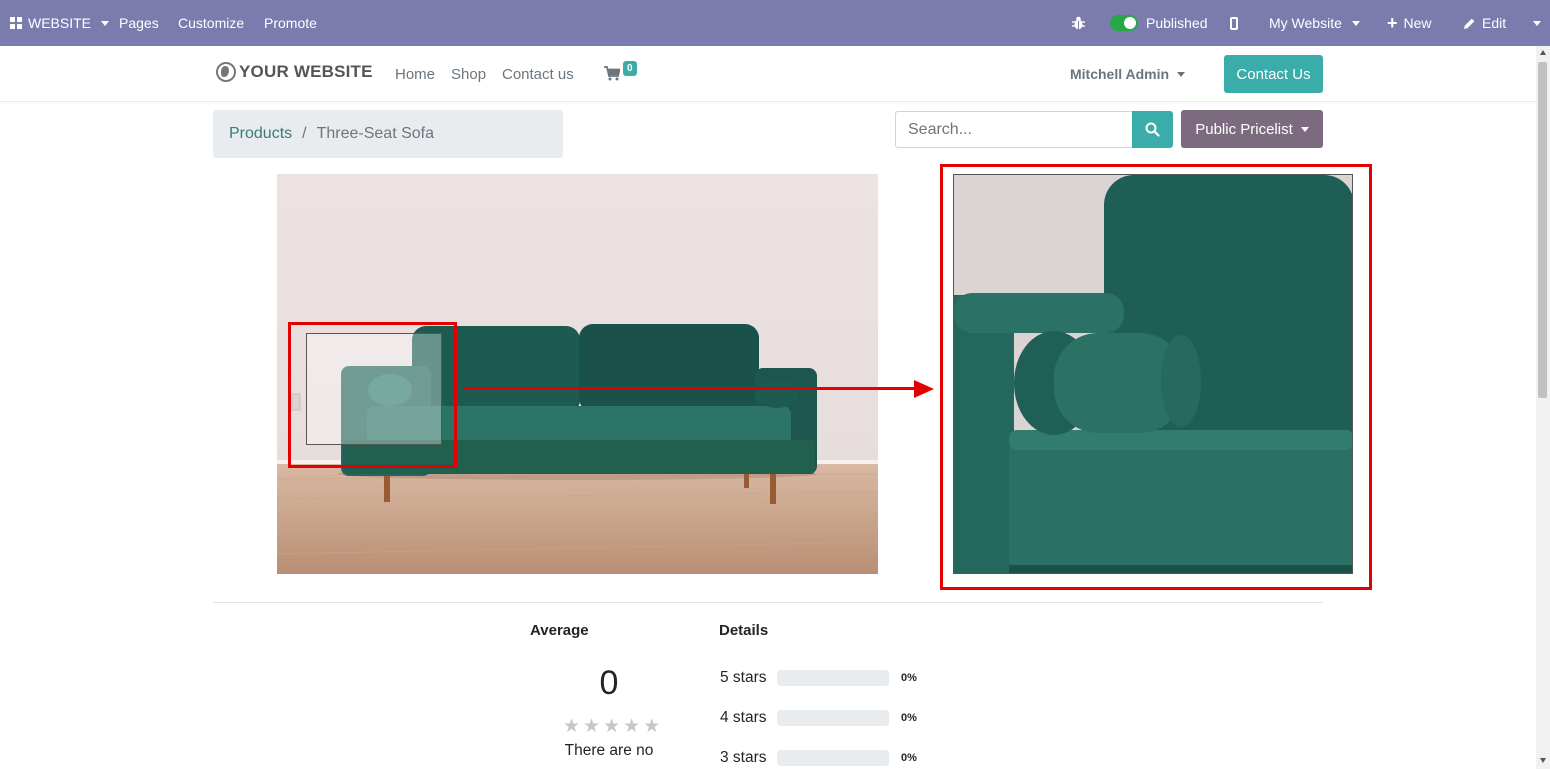  I want to click on site-selector-label: My Website, so click(1305, 23).